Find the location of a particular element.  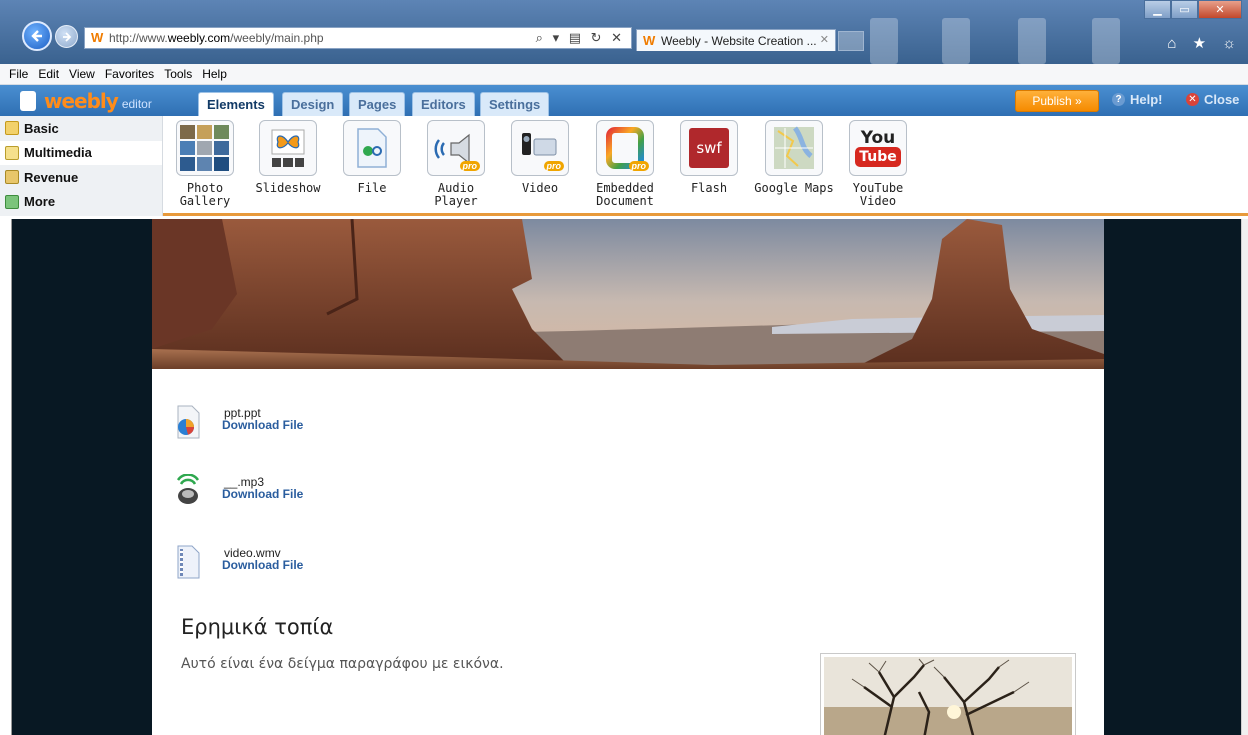

menu-bar: File Edit View Favorites Tools Help is located at coordinates (624, 74).